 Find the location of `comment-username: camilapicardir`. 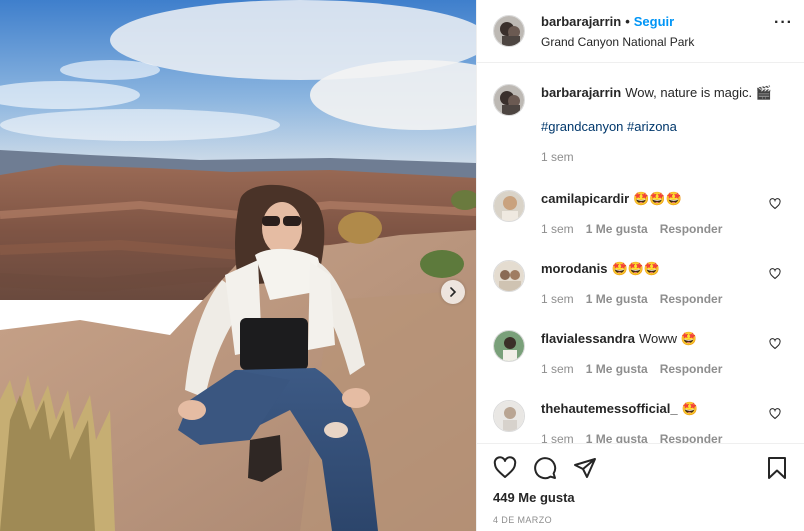

comment-username: camilapicardir is located at coordinates (585, 198).